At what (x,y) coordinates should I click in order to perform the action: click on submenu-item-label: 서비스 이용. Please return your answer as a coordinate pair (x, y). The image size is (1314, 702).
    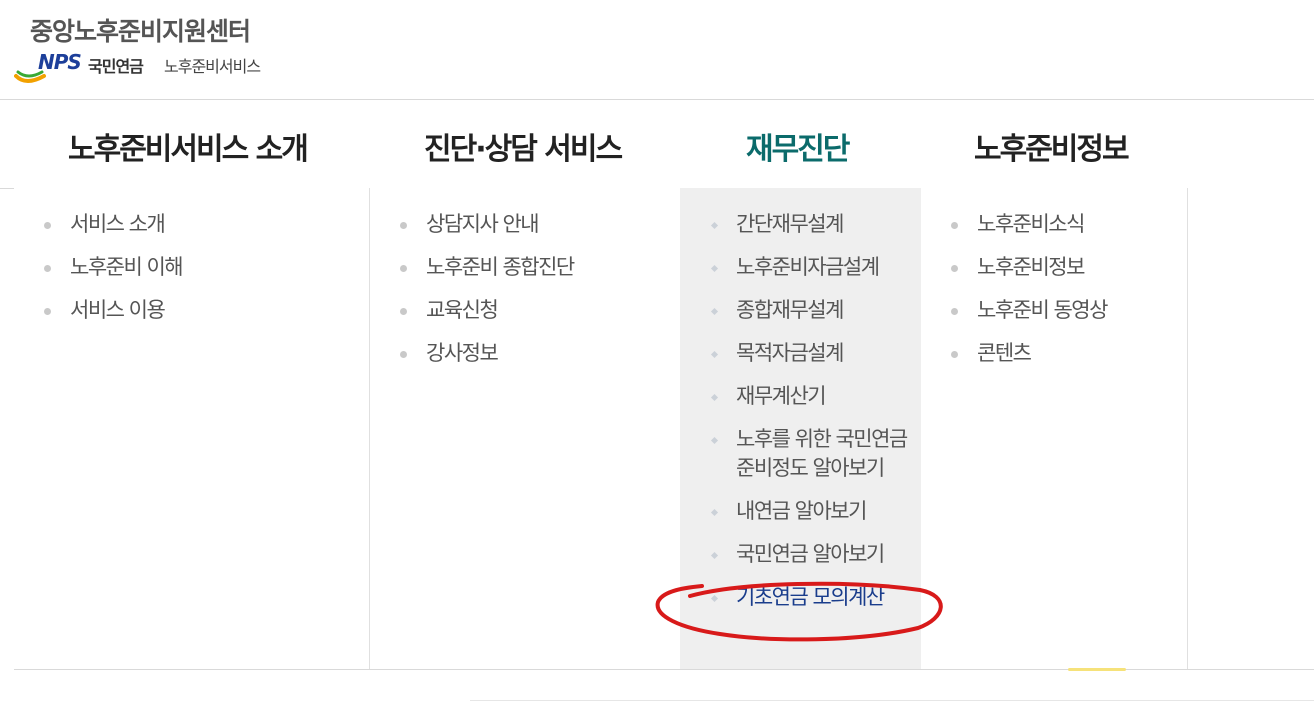
    Looking at the image, I should click on (118, 310).